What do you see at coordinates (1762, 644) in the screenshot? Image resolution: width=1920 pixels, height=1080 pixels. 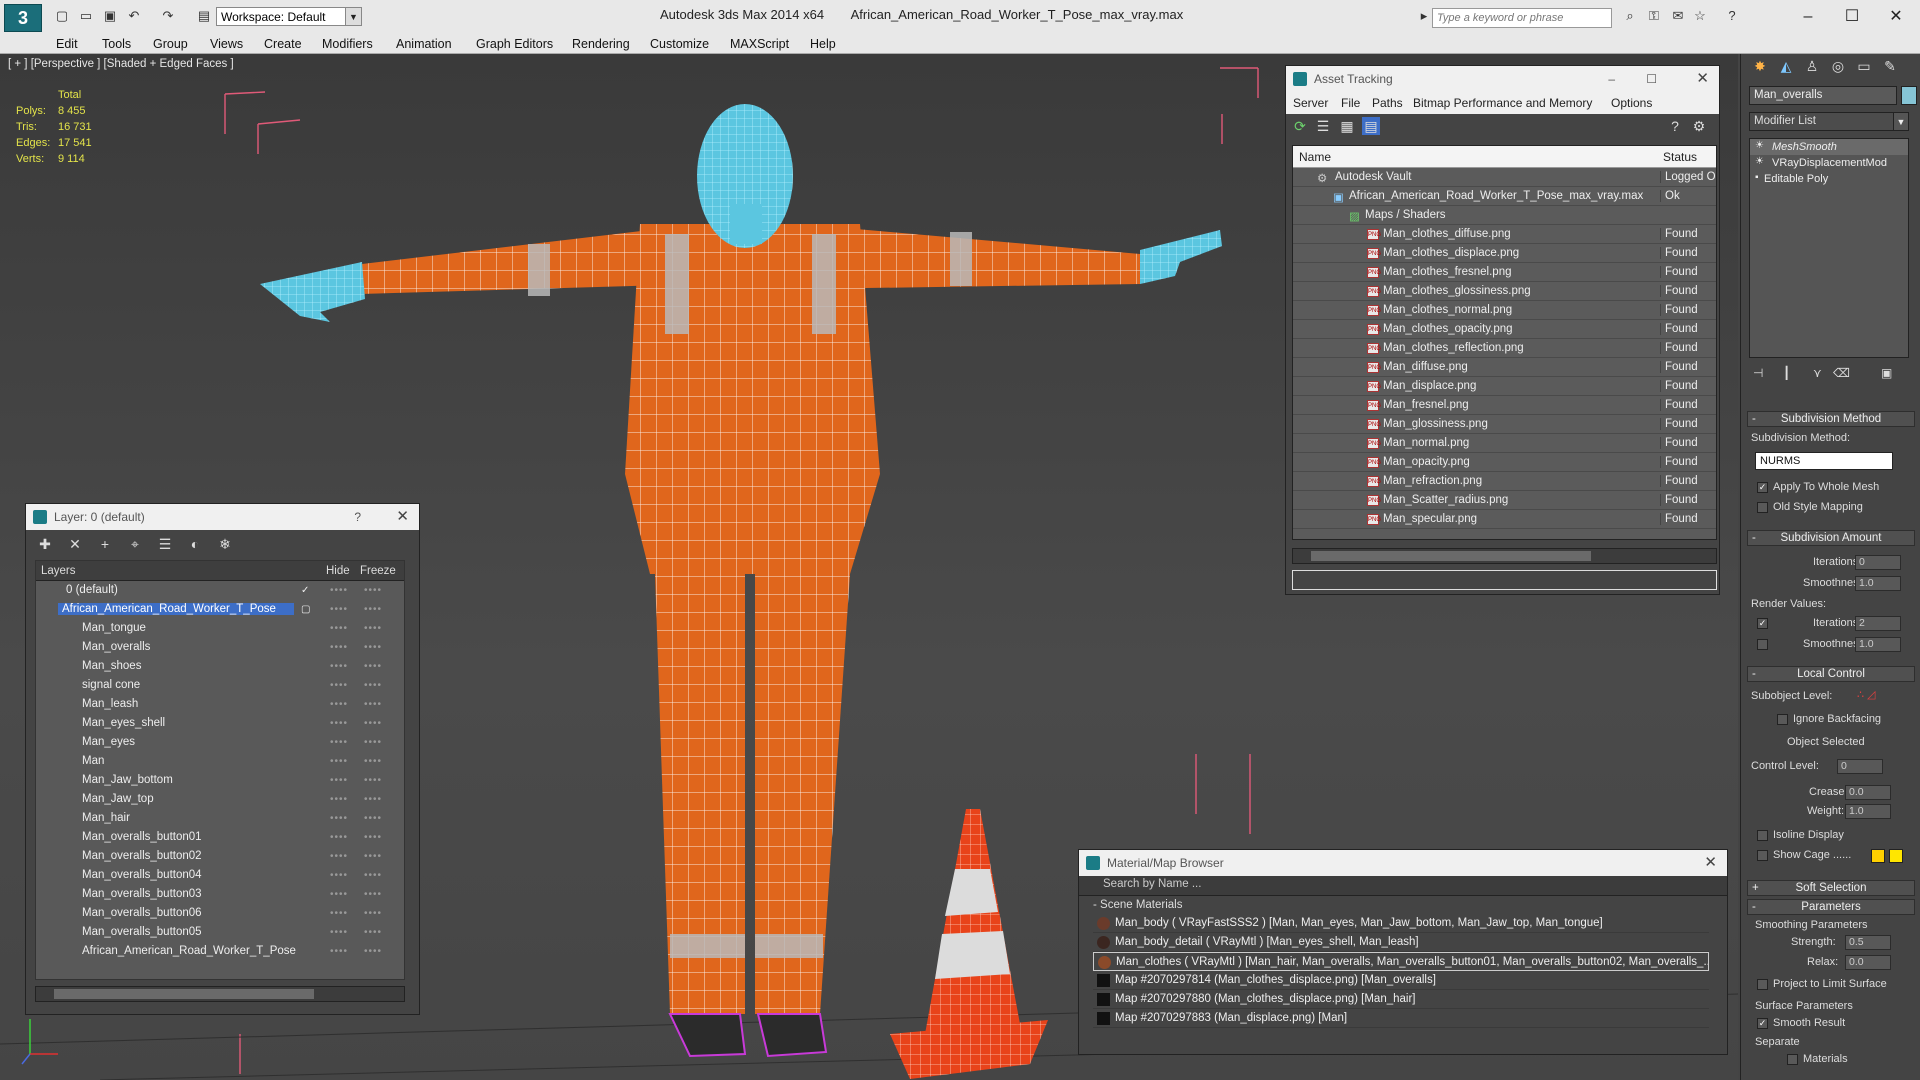 I see `render-smoothness-checkbox` at bounding box center [1762, 644].